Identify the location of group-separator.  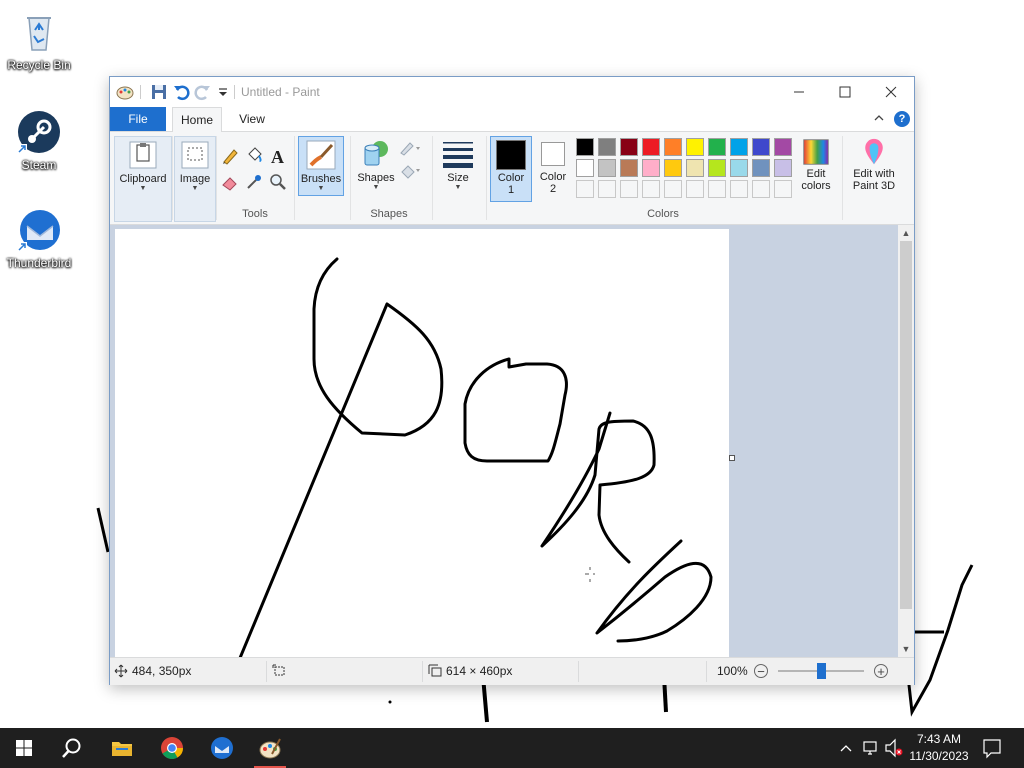
(350, 178).